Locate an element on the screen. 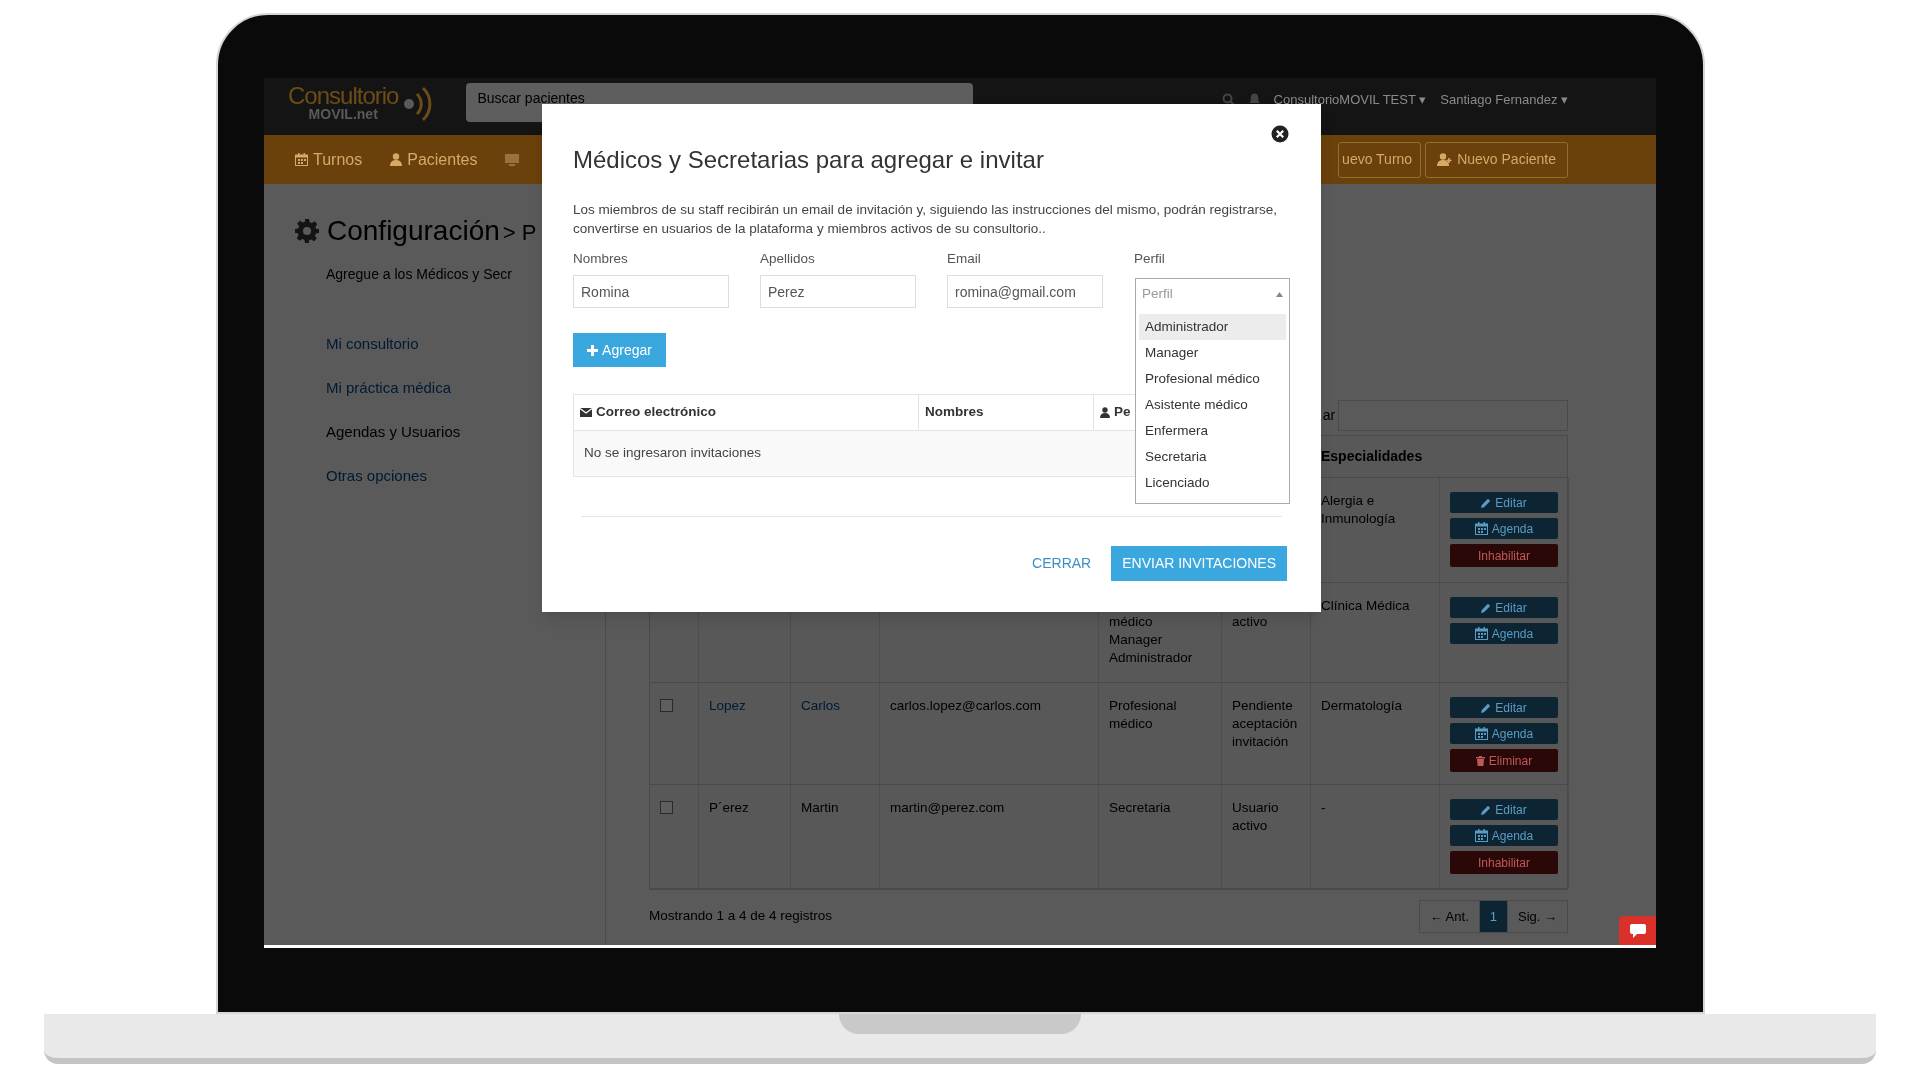  user-menu: Santiago Fernandez ▾ is located at coordinates (1504, 100).